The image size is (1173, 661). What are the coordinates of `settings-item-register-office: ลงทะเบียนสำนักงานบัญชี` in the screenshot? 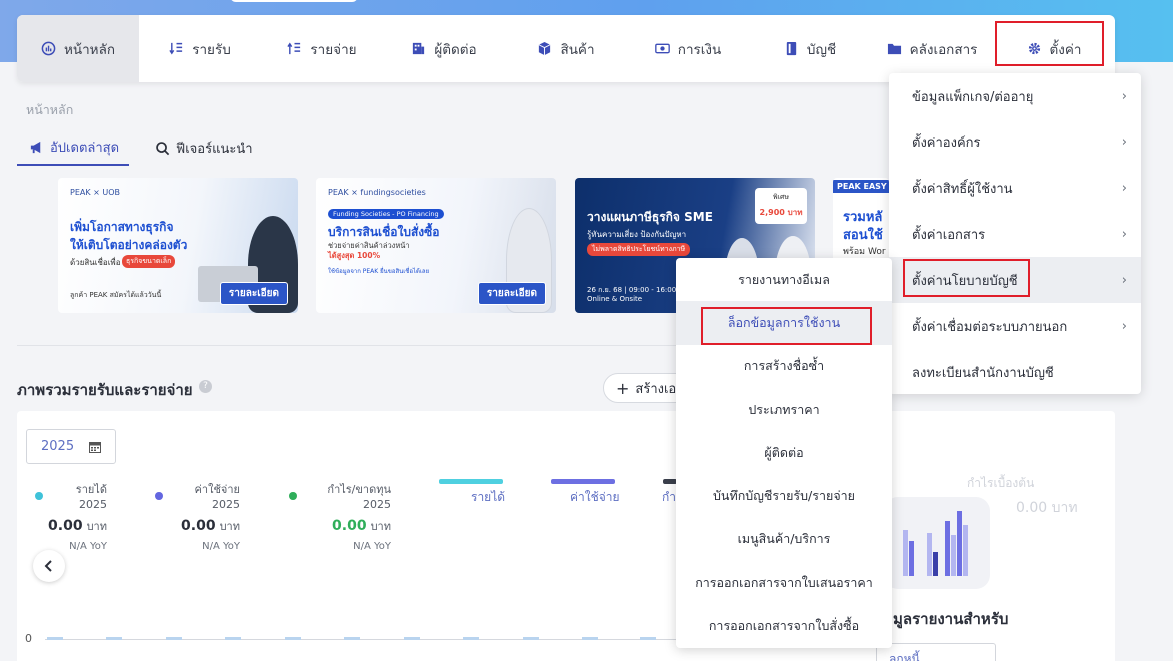 It's located at (1015, 372).